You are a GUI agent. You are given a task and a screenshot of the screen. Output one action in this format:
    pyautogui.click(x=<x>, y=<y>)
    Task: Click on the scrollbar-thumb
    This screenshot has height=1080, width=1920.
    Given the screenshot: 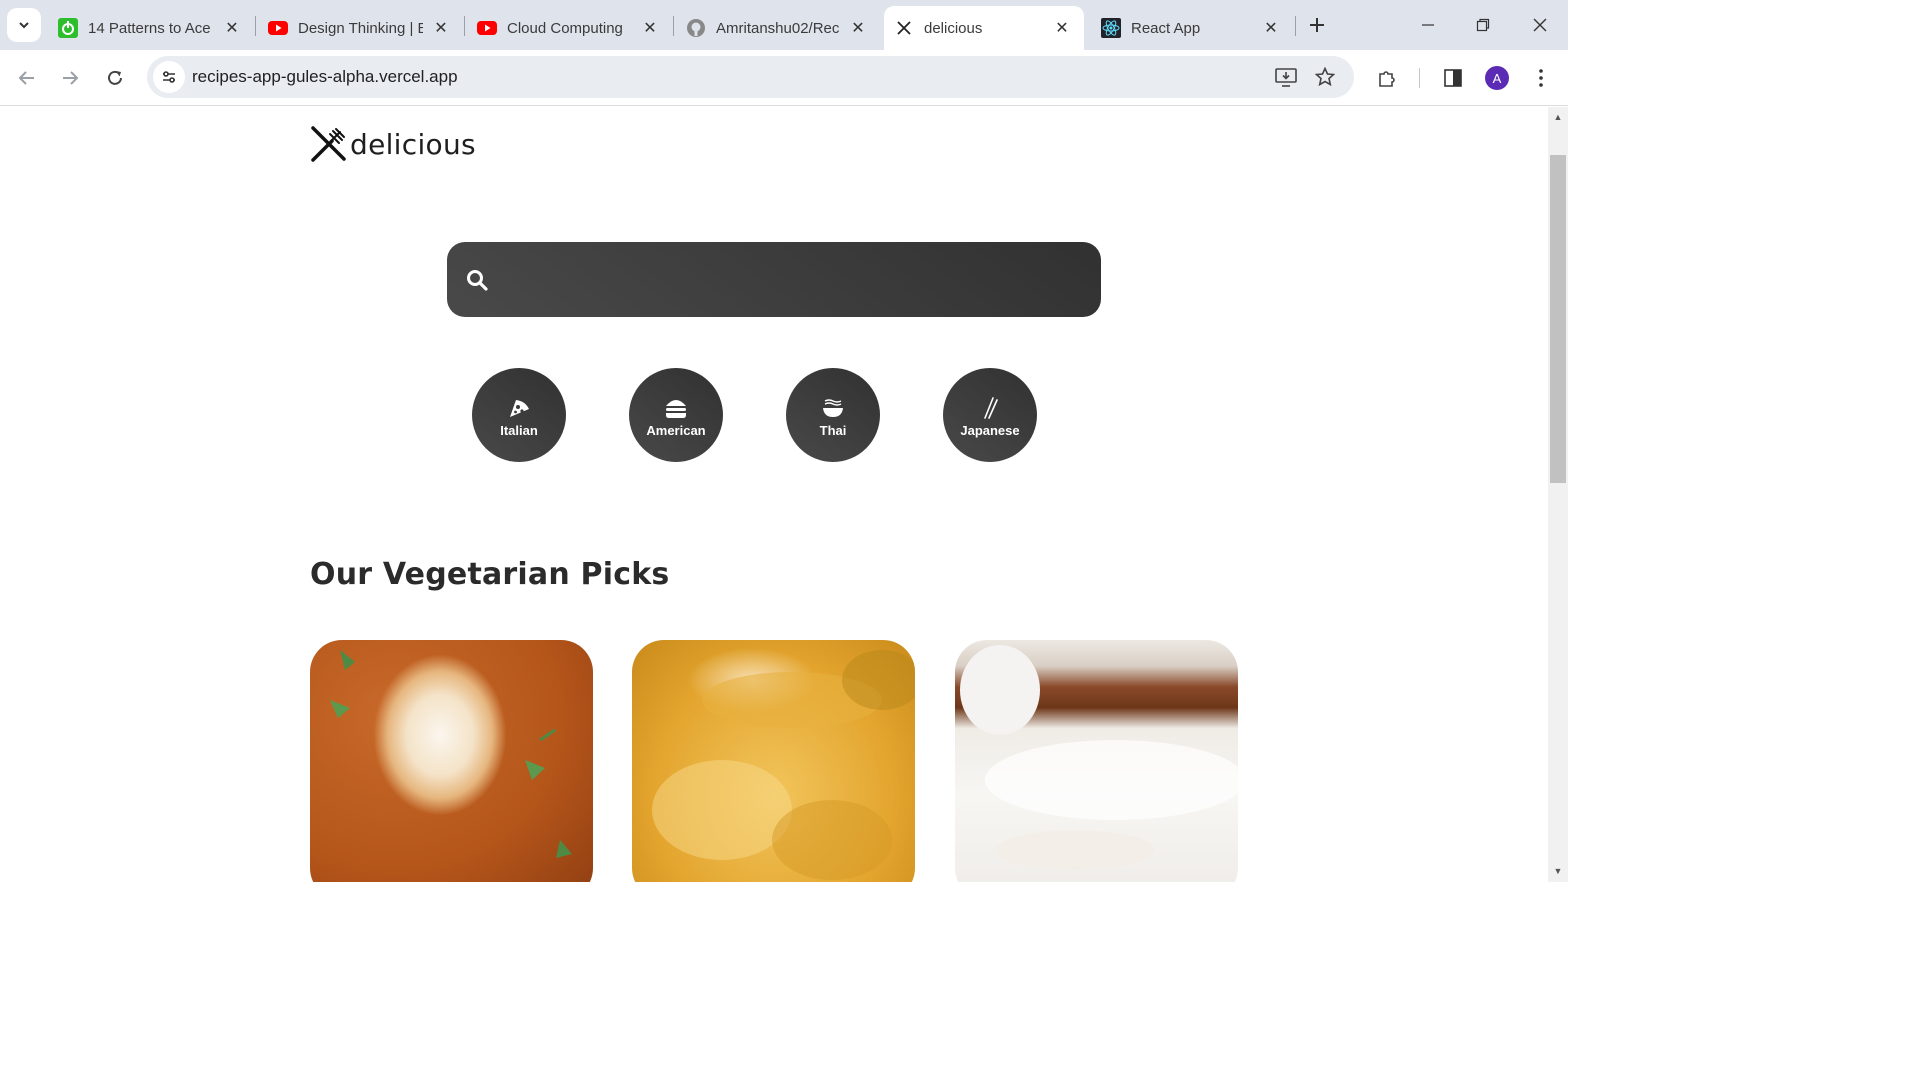 What is the action you would take?
    pyautogui.click(x=1558, y=319)
    